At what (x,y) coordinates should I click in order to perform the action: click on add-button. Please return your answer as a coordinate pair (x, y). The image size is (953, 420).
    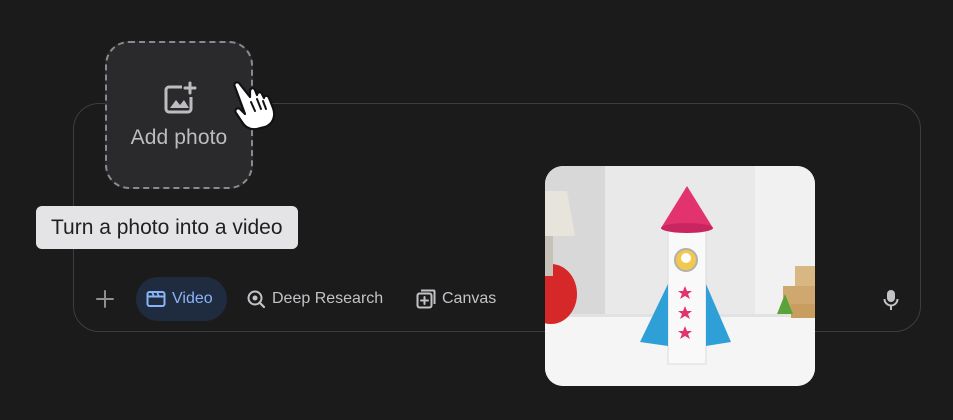
    Looking at the image, I should click on (105, 299).